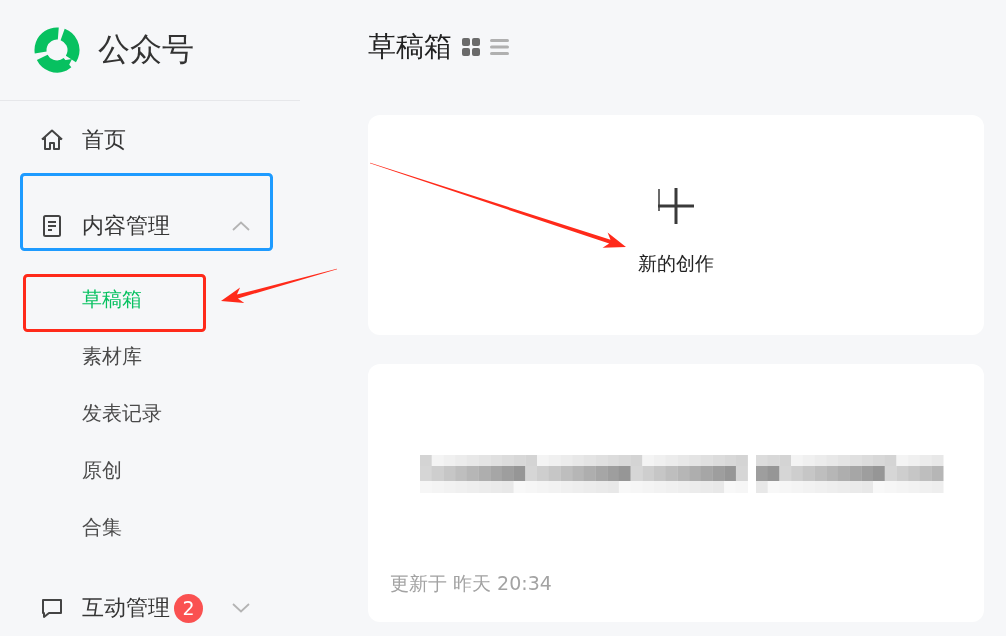 The height and width of the screenshot is (636, 1006). I want to click on draft-updated-time: 更新于 昨天 20:34, so click(471, 583).